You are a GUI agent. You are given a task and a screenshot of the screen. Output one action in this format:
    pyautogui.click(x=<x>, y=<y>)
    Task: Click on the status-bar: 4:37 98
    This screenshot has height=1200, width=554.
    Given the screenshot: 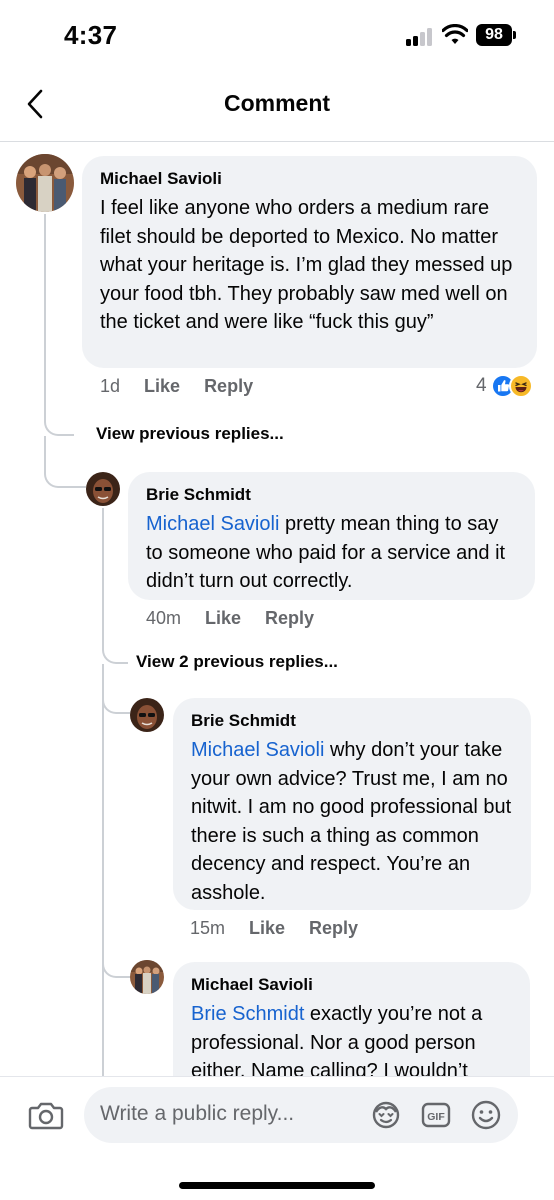 What is the action you would take?
    pyautogui.click(x=277, y=35)
    